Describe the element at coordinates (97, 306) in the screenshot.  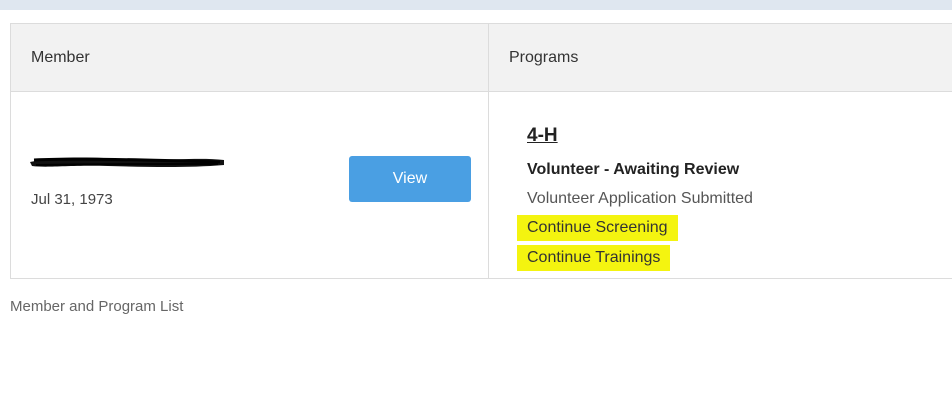
I see `table-caption: Member and Program List` at that location.